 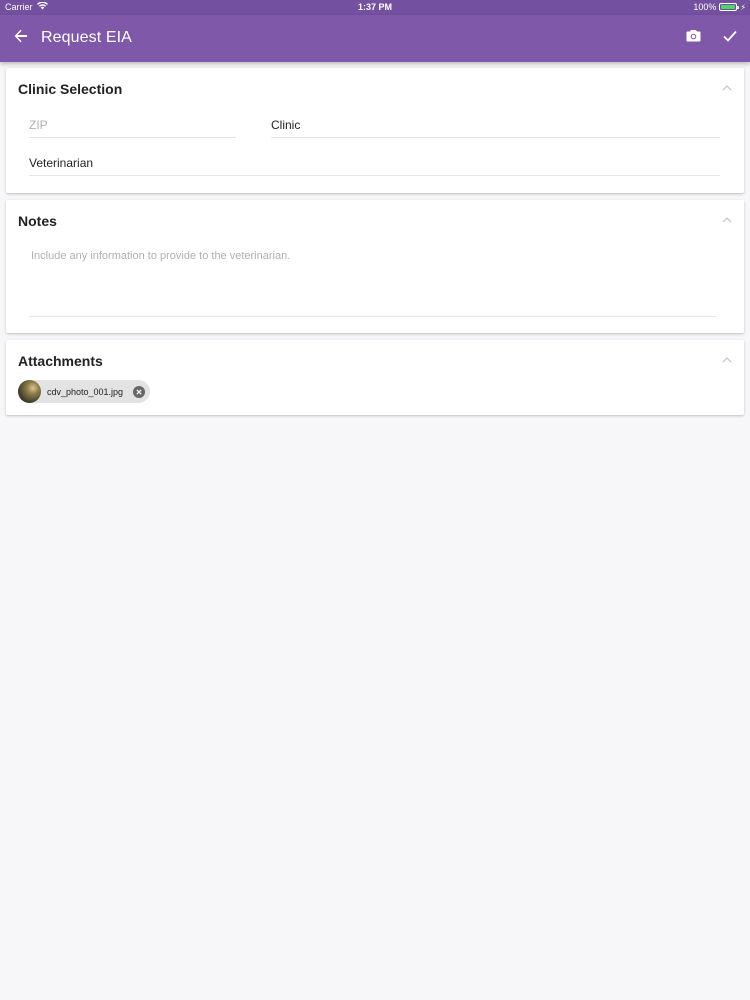 What do you see at coordinates (60, 361) in the screenshot?
I see `attachments-title: Attachments` at bounding box center [60, 361].